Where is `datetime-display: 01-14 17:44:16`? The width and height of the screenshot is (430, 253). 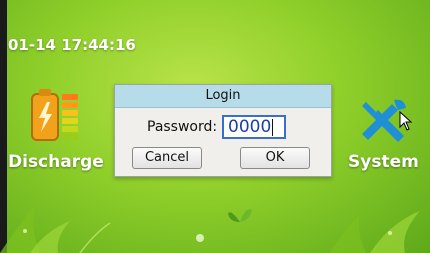 datetime-display: 01-14 17:44:16 is located at coordinates (72, 45).